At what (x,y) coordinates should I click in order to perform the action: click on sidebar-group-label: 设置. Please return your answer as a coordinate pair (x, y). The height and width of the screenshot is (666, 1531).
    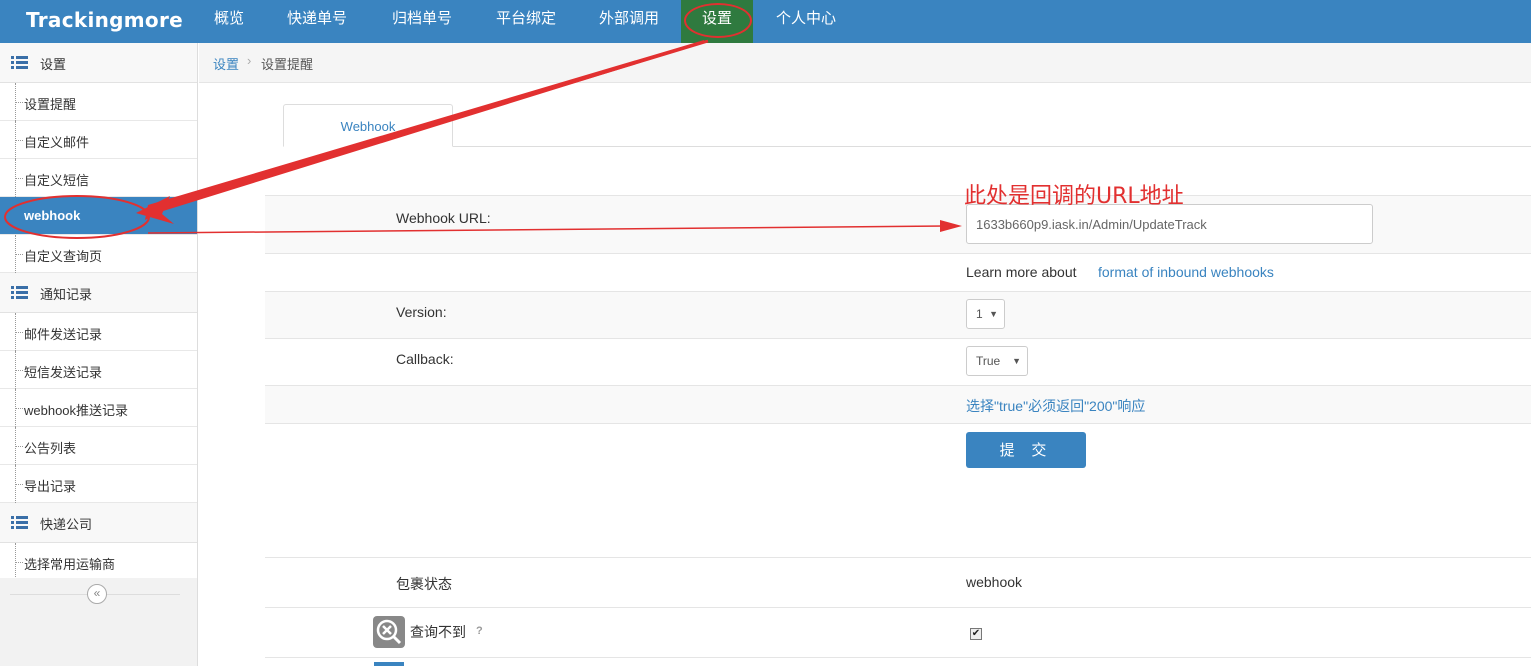
    Looking at the image, I should click on (53, 64).